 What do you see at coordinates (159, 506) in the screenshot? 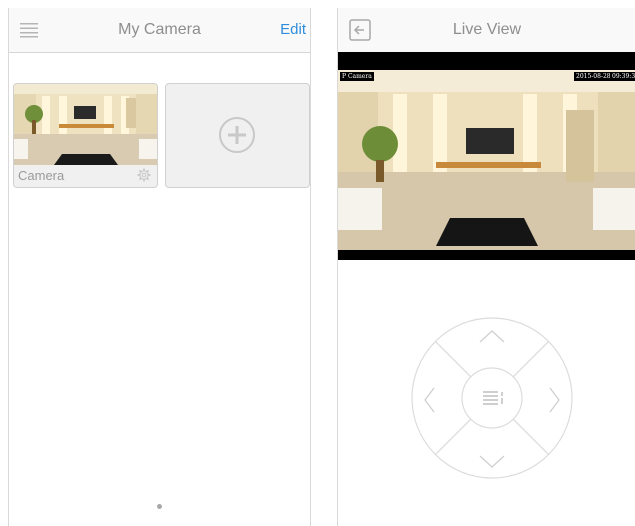
I see `page-indicator` at bounding box center [159, 506].